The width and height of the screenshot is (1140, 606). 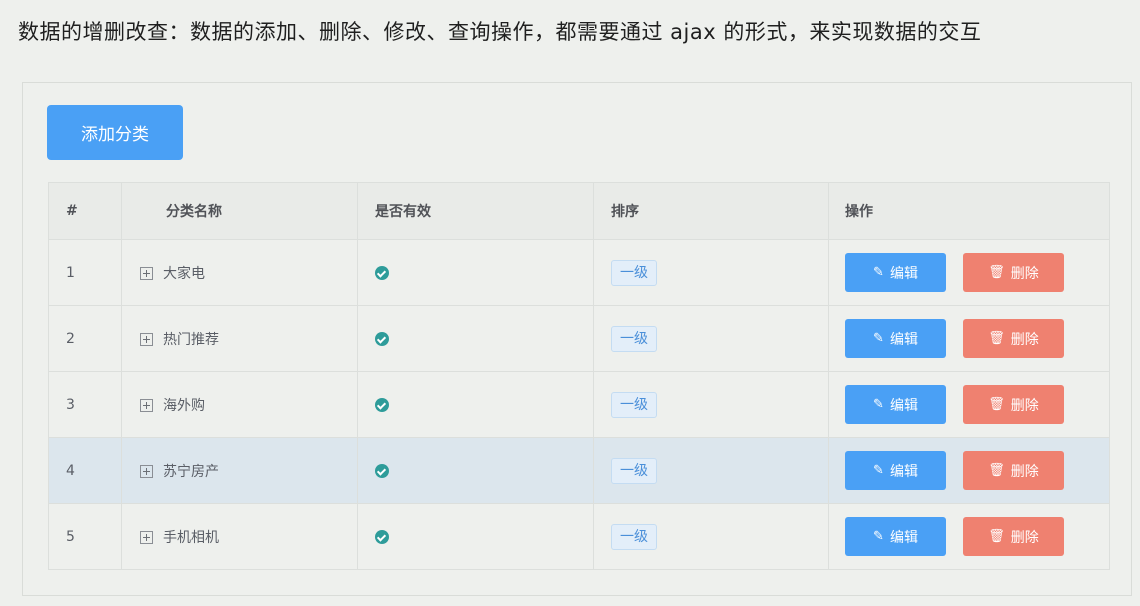 What do you see at coordinates (239, 404) in the screenshot?
I see `row-name-cell: 海外购` at bounding box center [239, 404].